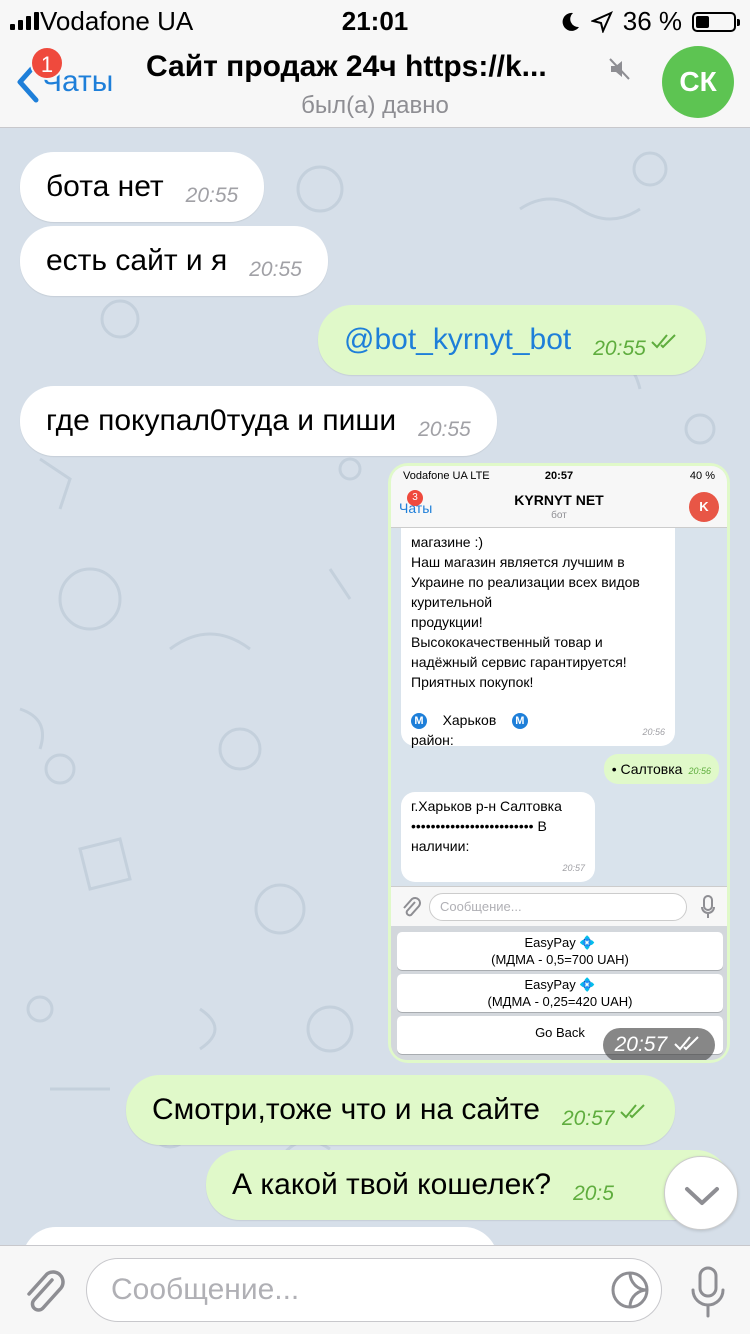 The width and height of the screenshot is (750, 1334). I want to click on message-outgoing: Смотри,тоже что и на сайте 20:57, so click(400, 1110).